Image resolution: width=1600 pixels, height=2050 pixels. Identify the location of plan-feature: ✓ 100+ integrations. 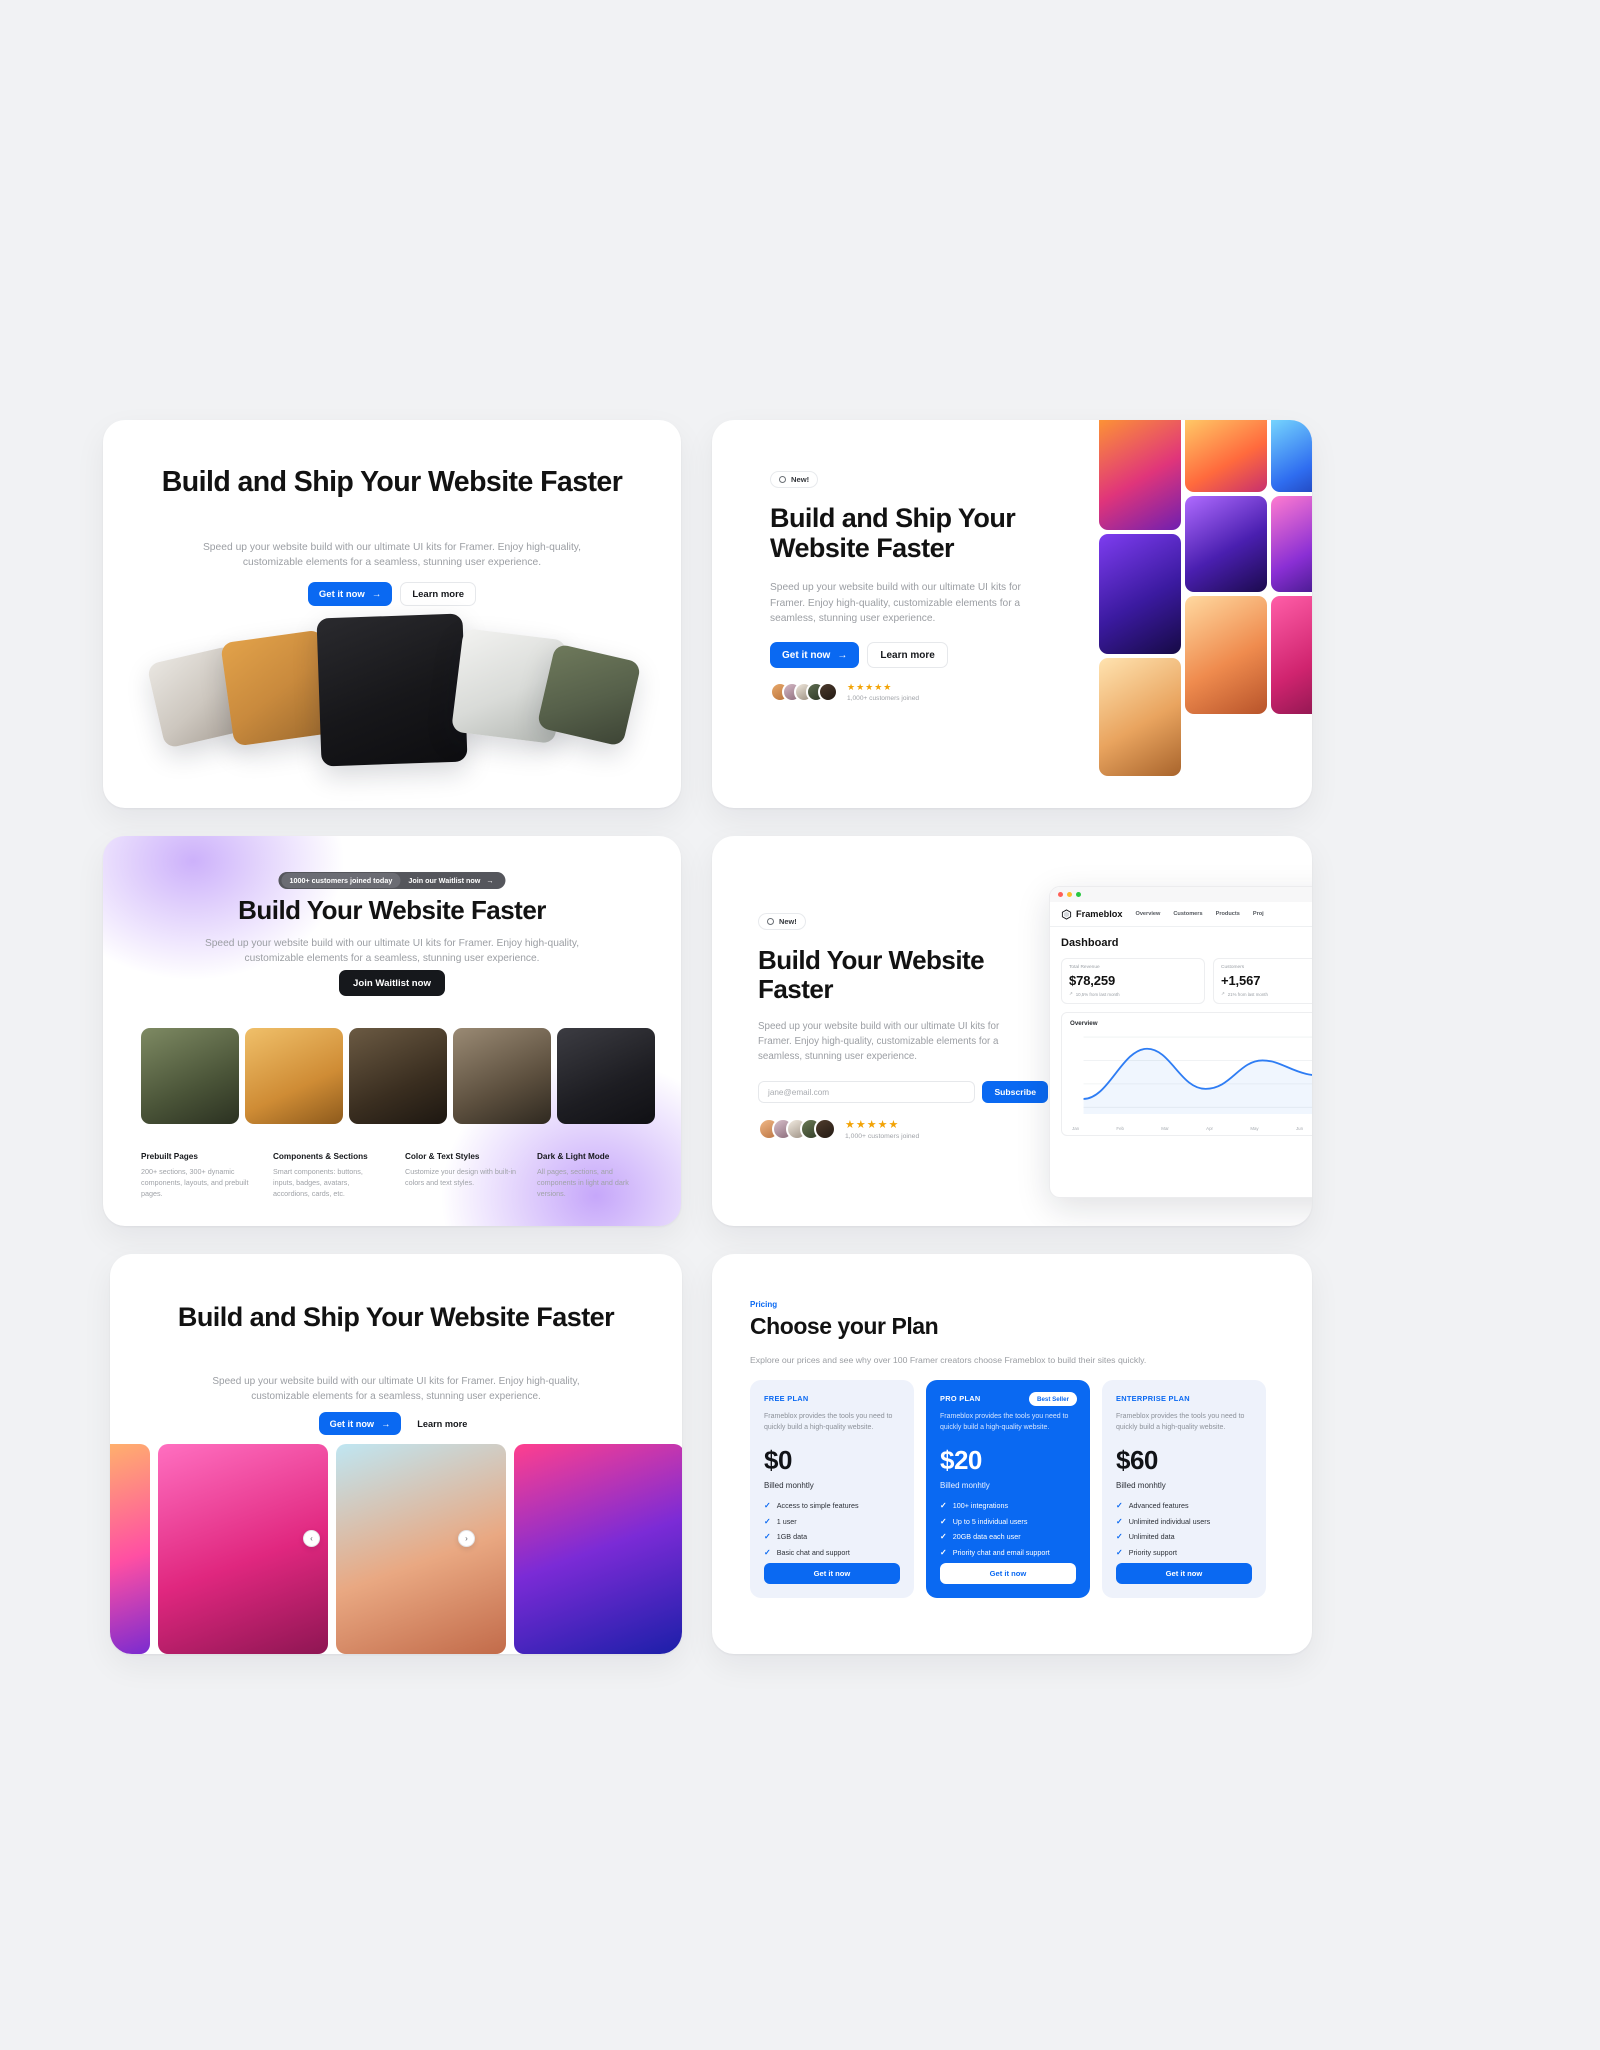
(1008, 1505).